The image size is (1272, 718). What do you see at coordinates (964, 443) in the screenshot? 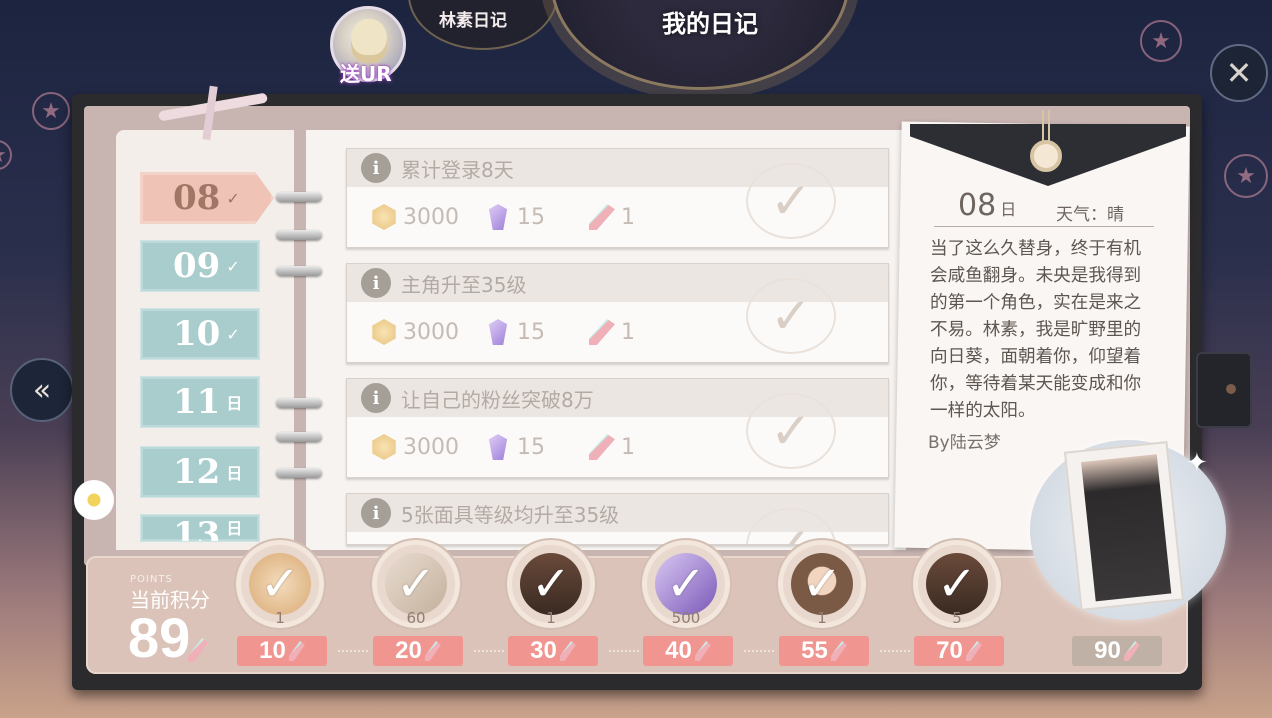
I see `diary-signature: By陆云梦` at bounding box center [964, 443].